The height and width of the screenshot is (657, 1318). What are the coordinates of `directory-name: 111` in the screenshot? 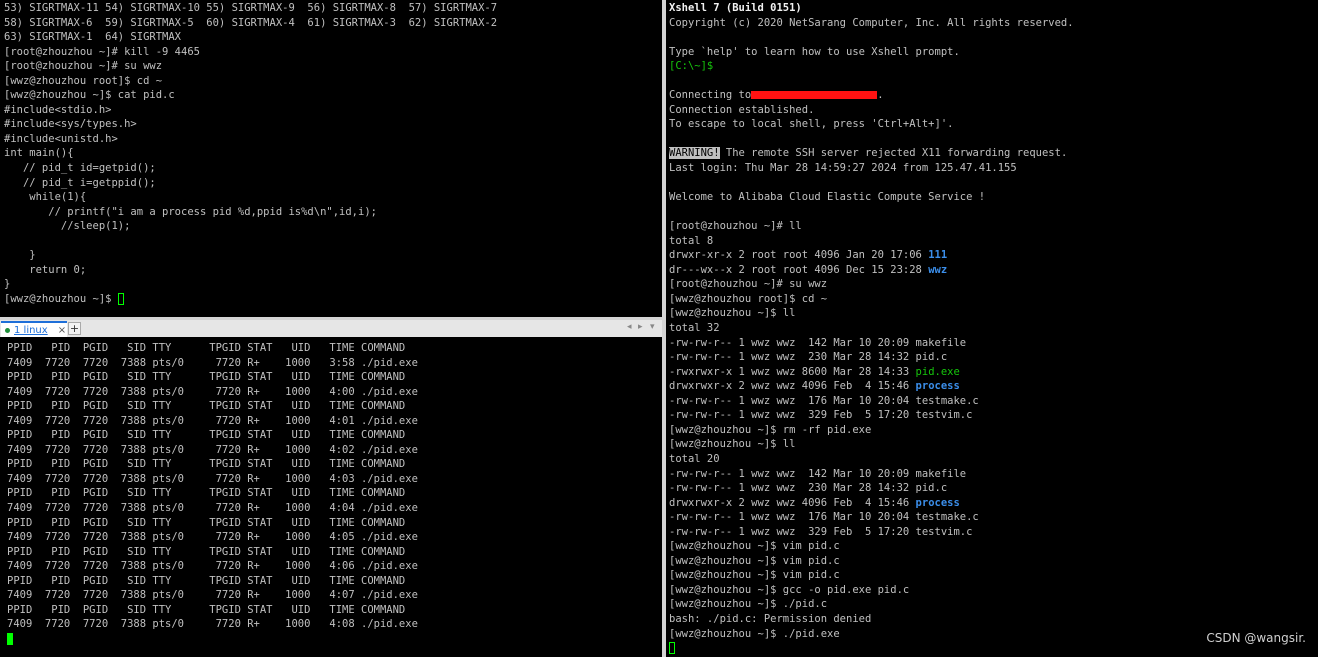 It's located at (938, 255).